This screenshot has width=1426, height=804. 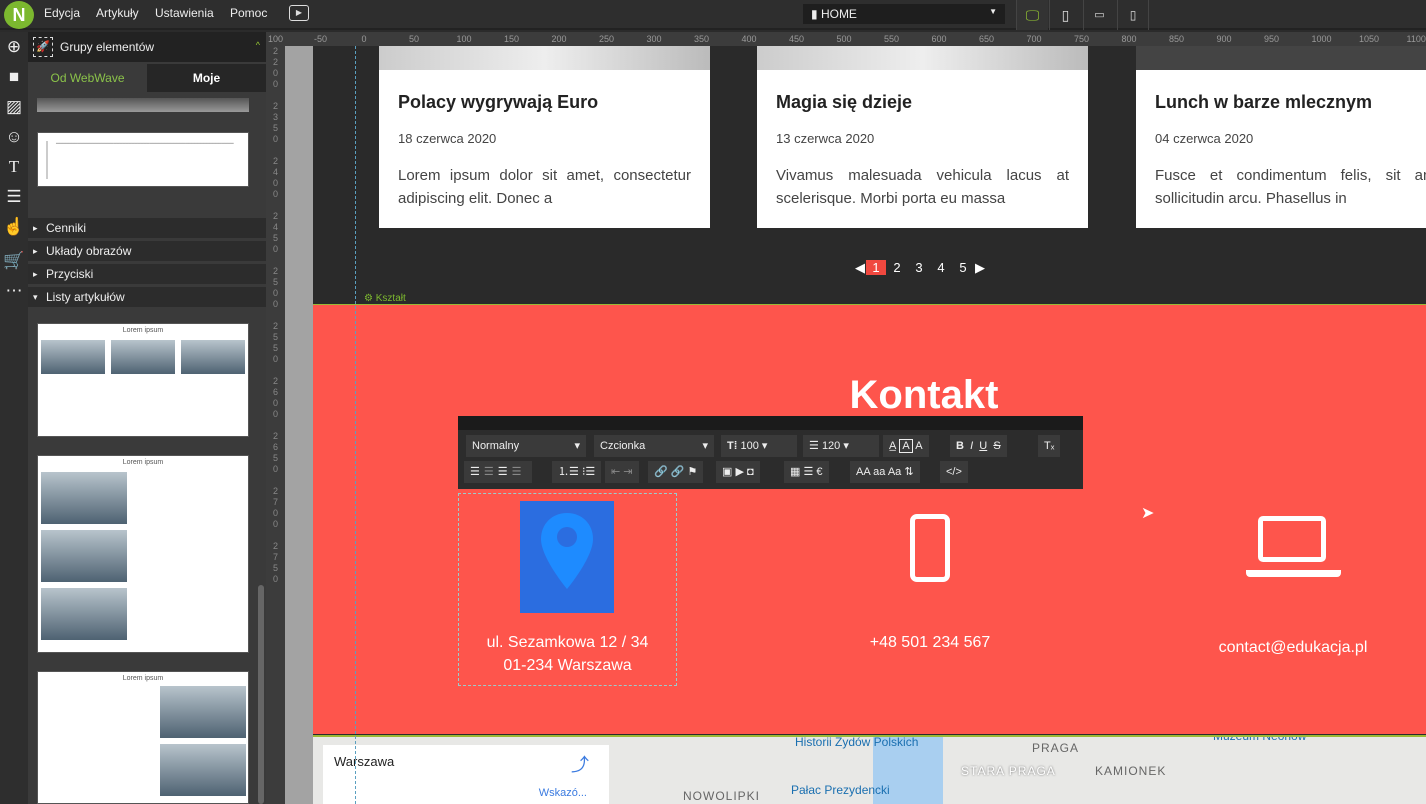 What do you see at coordinates (1129, 39) in the screenshot?
I see `ruler-tick: 800` at bounding box center [1129, 39].